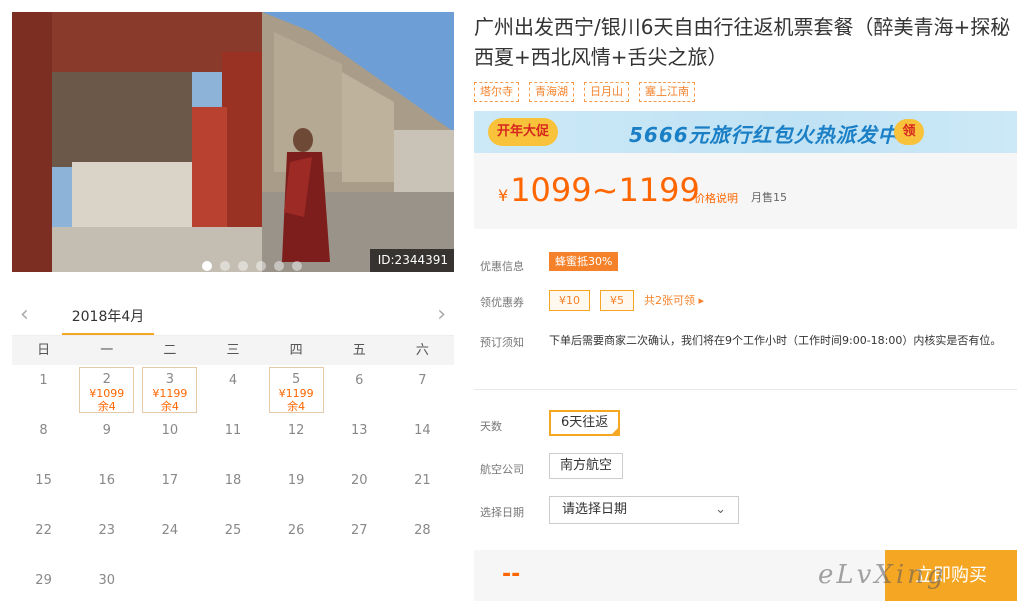  Describe the element at coordinates (43, 540) in the screenshot. I see `calendar-day: 22` at that location.